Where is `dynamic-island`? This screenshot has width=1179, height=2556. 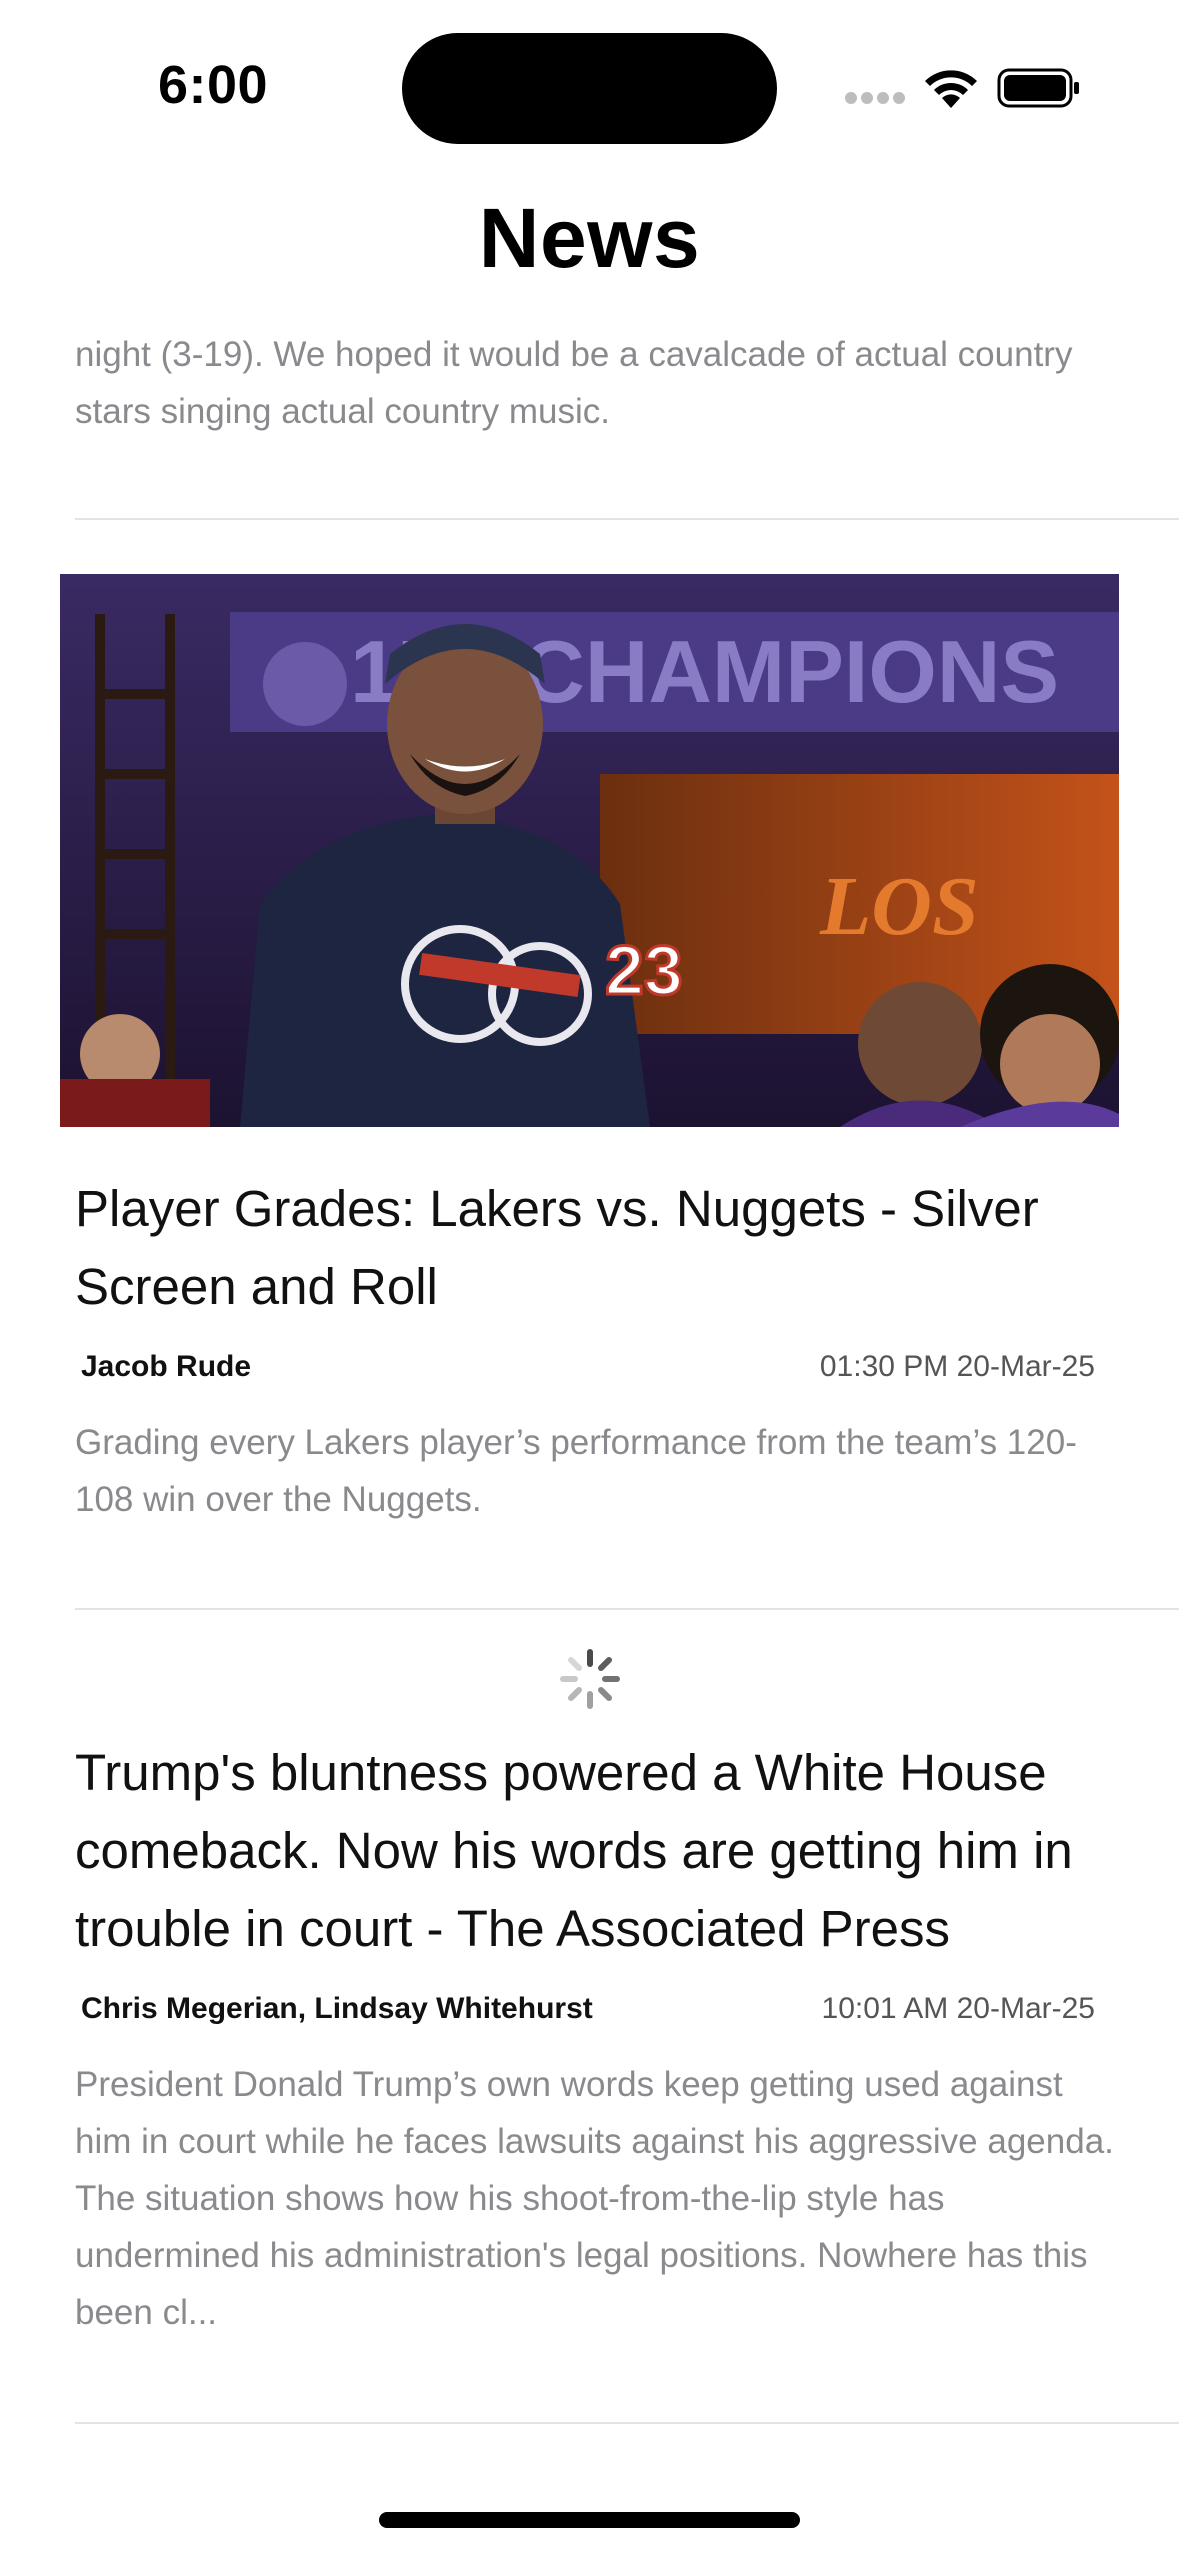 dynamic-island is located at coordinates (589, 88).